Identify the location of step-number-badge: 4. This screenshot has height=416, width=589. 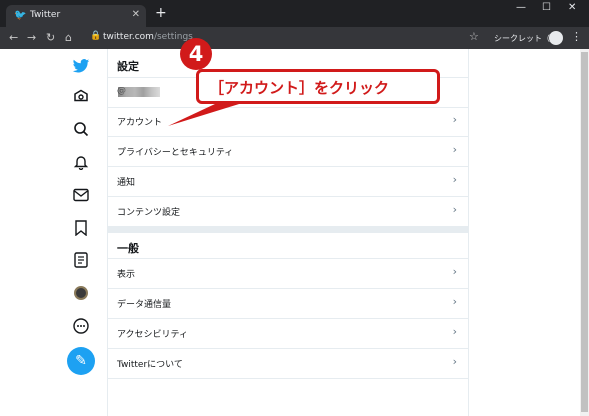
(196, 54).